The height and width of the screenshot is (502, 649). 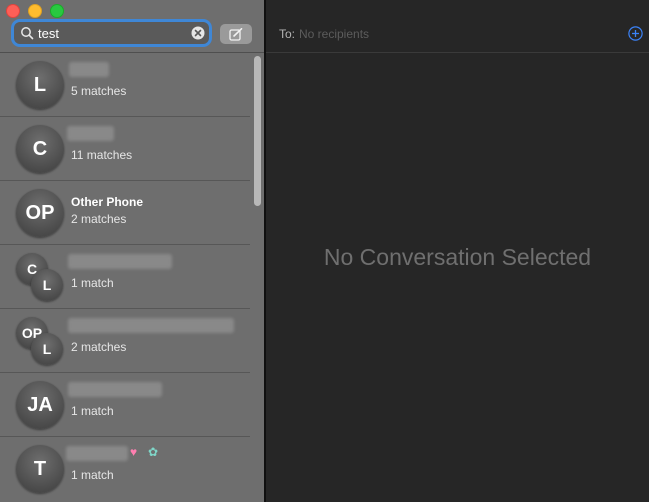 I want to click on compose-icon, so click(x=236, y=34).